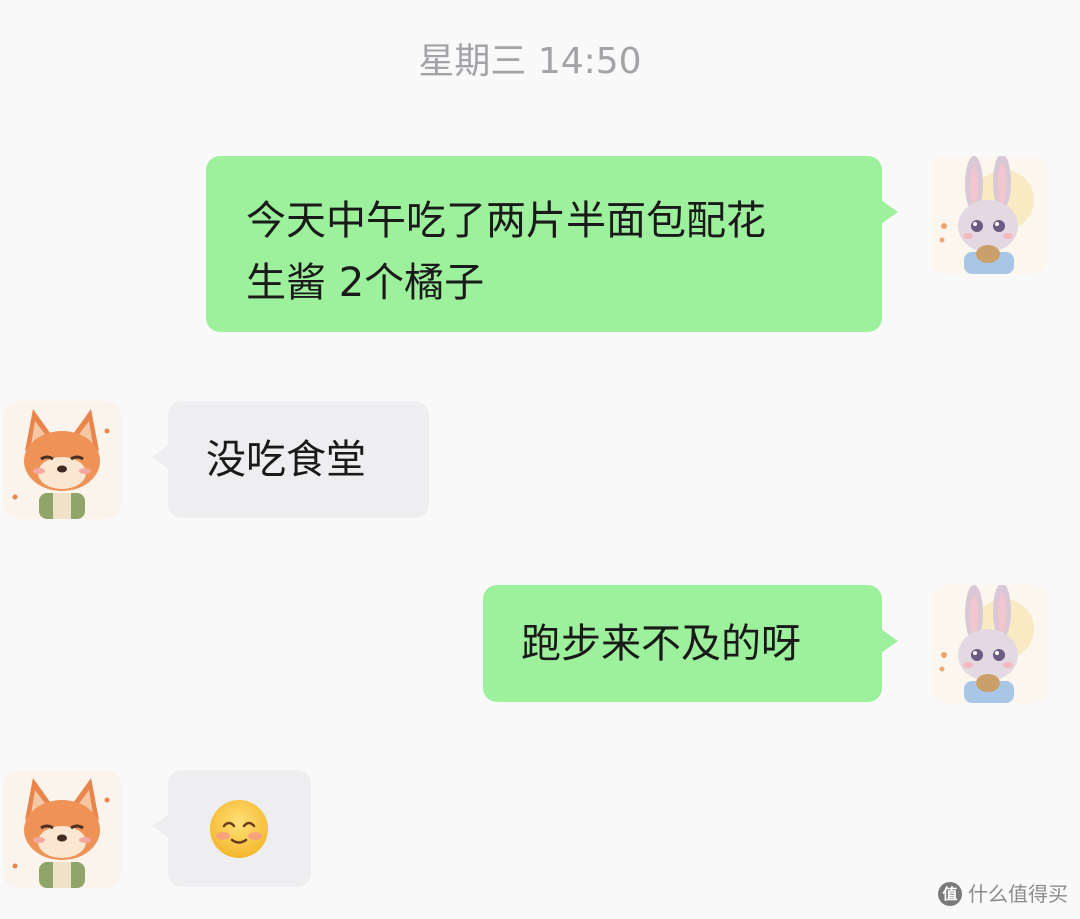  I want to click on incoming-message-bubble, so click(231, 828).